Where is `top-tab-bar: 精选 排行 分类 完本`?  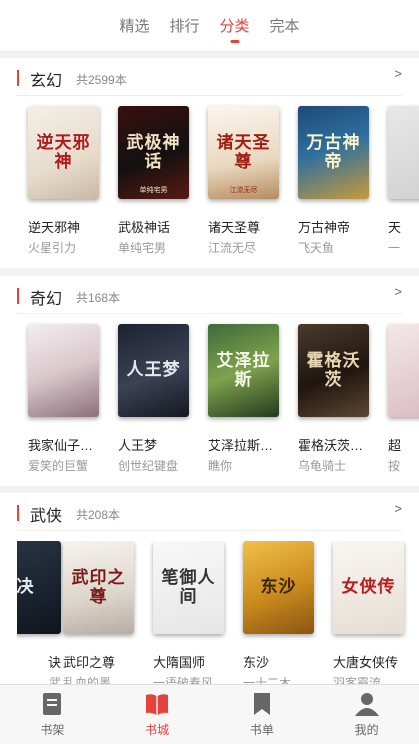 top-tab-bar: 精选 排行 分类 完本 is located at coordinates (209, 26).